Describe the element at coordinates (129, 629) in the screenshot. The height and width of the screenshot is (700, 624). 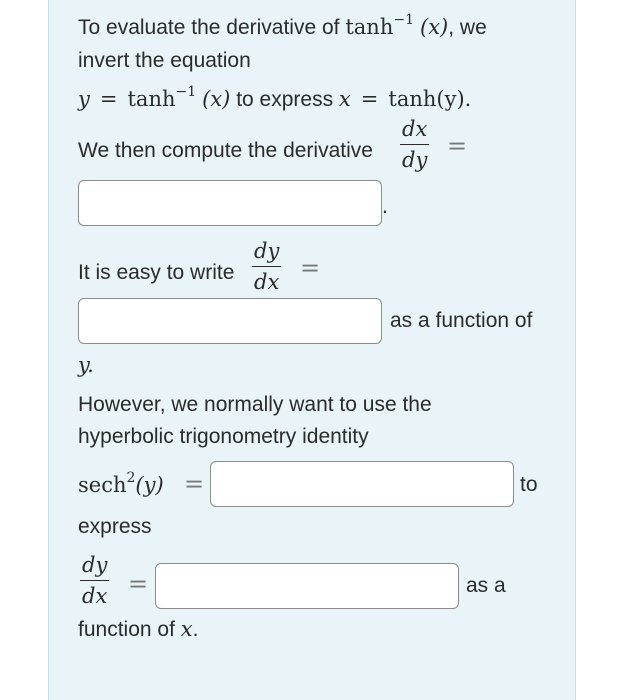
I see `function-of-text: function of` at that location.